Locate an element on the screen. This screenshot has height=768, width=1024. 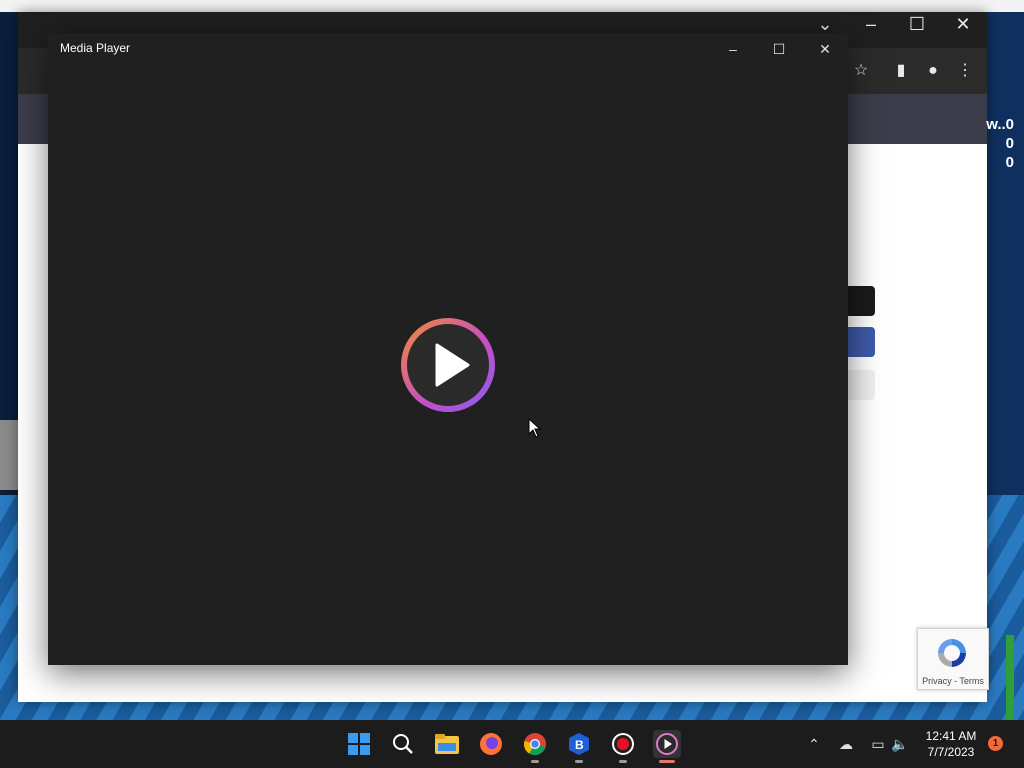
search-icon is located at coordinates (403, 744).